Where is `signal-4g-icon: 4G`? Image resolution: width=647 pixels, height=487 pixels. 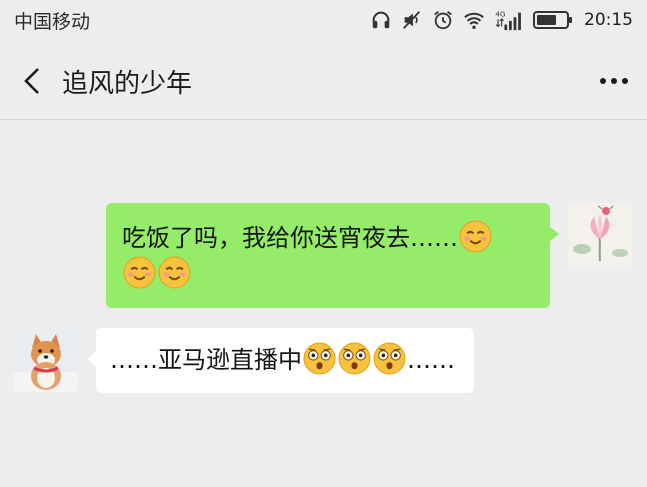
signal-4g-icon: 4G is located at coordinates (509, 20).